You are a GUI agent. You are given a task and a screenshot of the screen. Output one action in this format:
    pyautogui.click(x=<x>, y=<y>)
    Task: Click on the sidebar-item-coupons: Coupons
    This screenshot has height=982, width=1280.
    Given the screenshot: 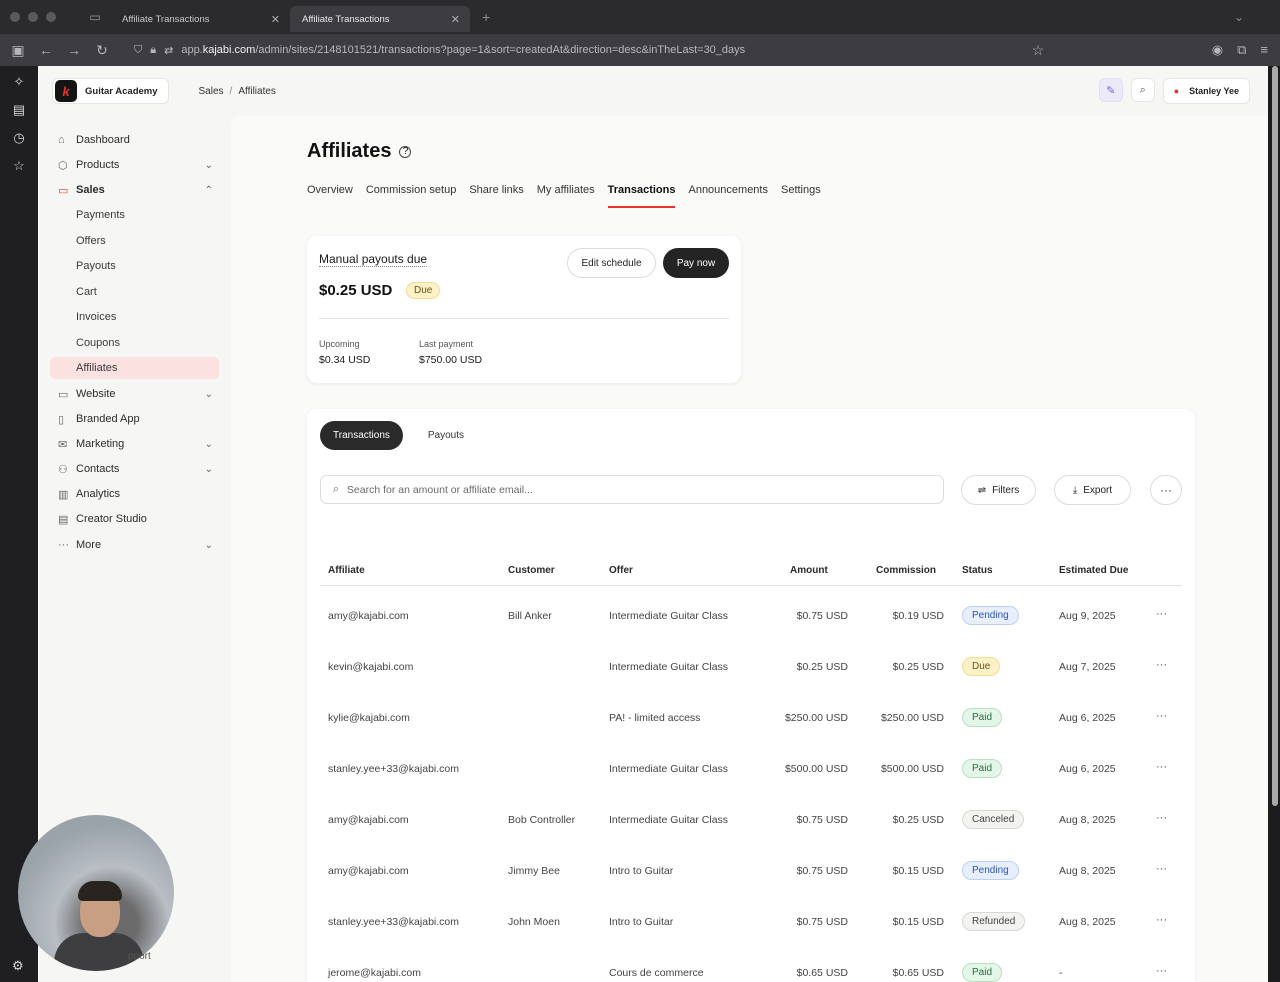 What is the action you would take?
    pyautogui.click(x=134, y=343)
    